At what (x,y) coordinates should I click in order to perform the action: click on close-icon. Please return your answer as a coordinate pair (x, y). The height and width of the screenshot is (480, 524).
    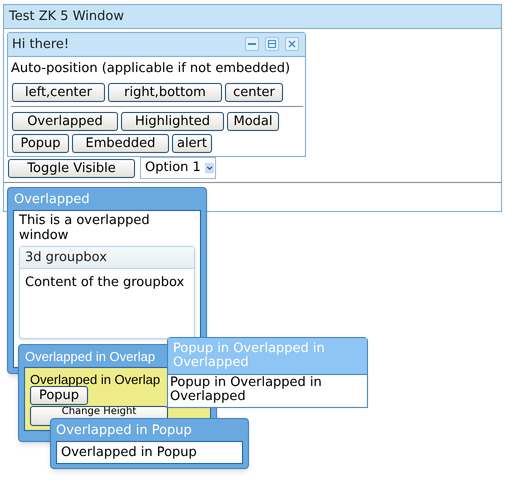
    Looking at the image, I should click on (292, 44).